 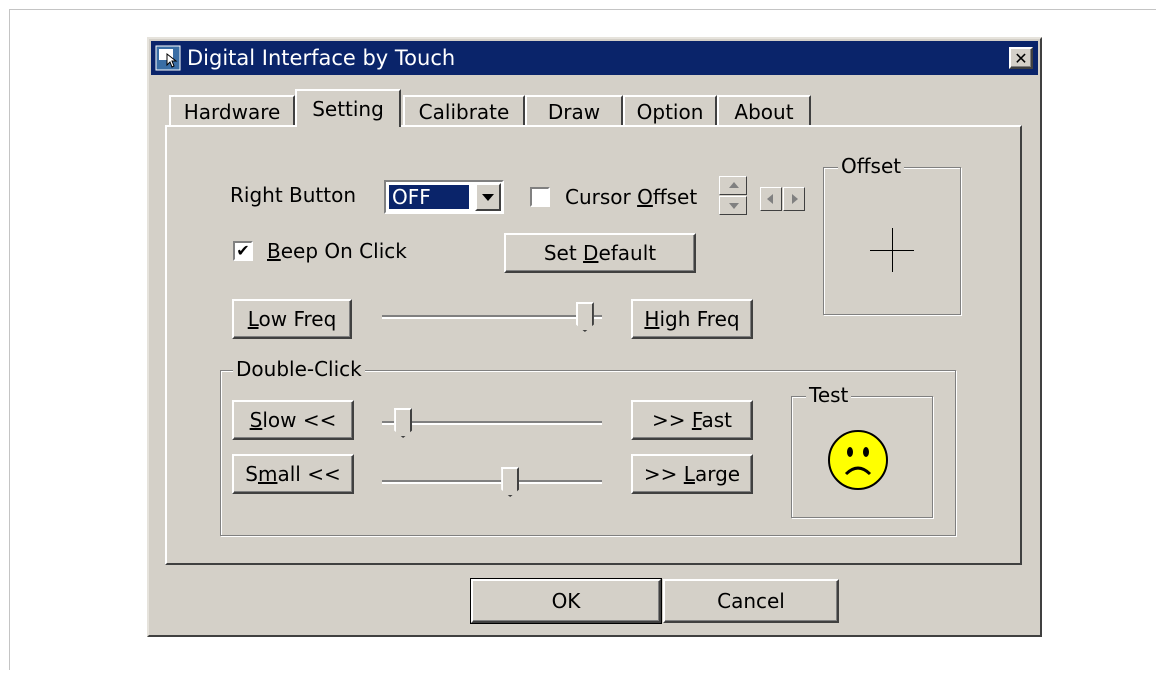 I want to click on large-button: >> Large, so click(x=692, y=474).